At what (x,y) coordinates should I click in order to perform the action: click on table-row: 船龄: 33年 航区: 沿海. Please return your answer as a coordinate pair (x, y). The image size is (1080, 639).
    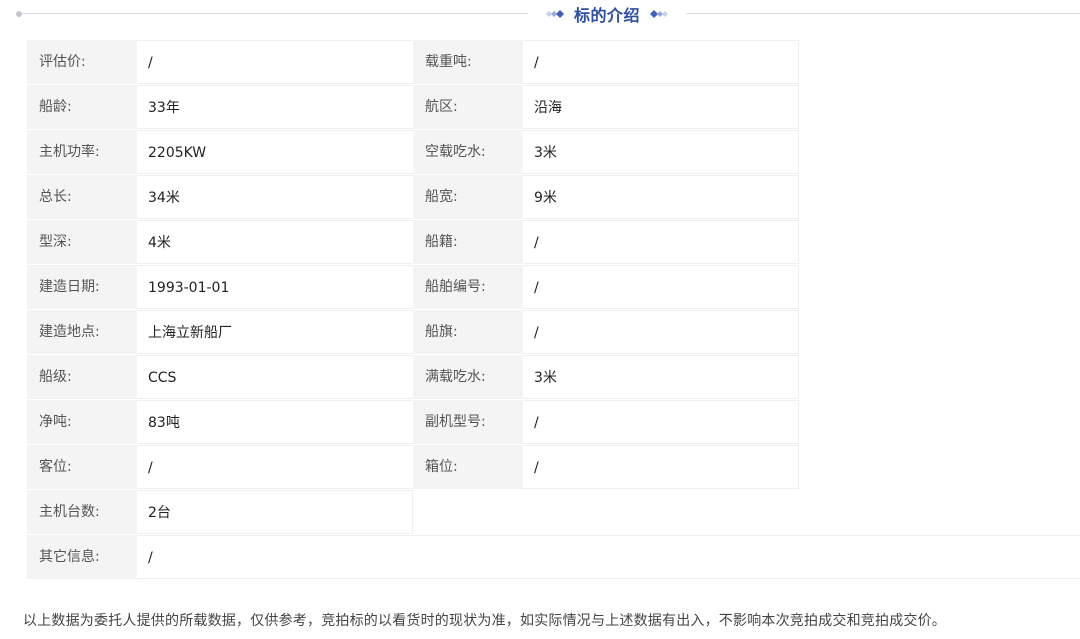
    Looking at the image, I should click on (553, 107).